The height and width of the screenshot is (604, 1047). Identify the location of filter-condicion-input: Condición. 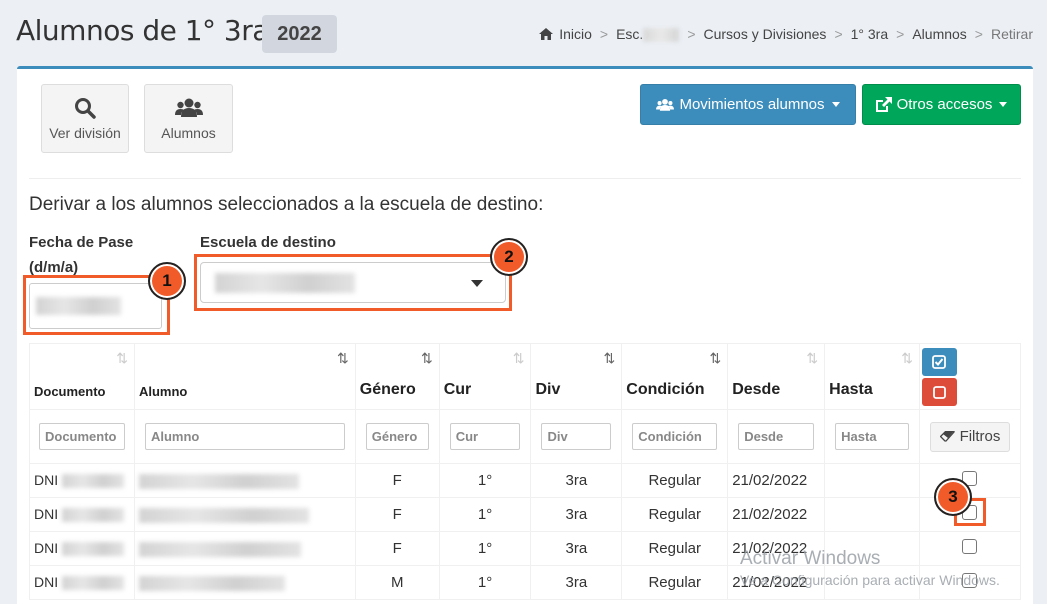
(675, 436).